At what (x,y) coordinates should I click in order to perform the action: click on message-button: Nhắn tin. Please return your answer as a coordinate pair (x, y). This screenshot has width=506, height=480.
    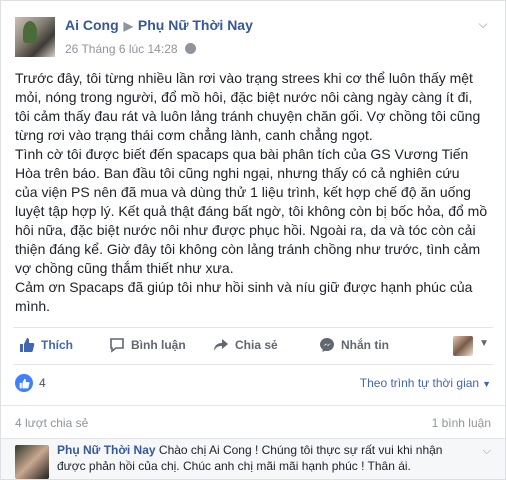
    Looking at the image, I should click on (354, 345).